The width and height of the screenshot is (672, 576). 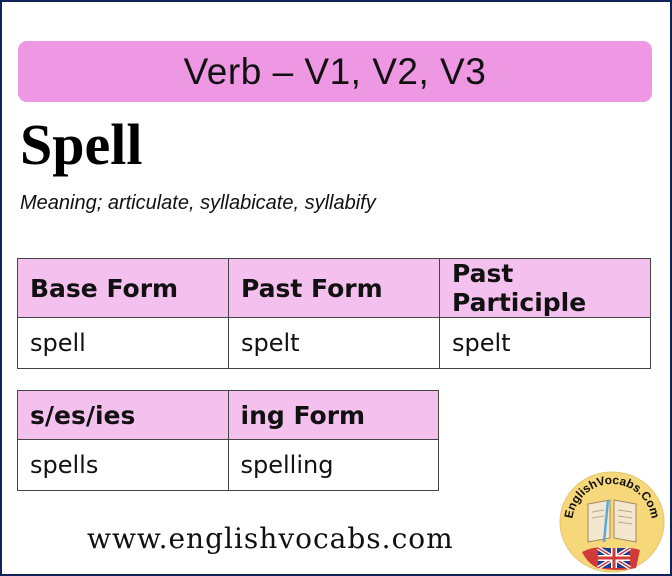 What do you see at coordinates (612, 522) in the screenshot?
I see `site-logo: EnglishVocabs.Com` at bounding box center [612, 522].